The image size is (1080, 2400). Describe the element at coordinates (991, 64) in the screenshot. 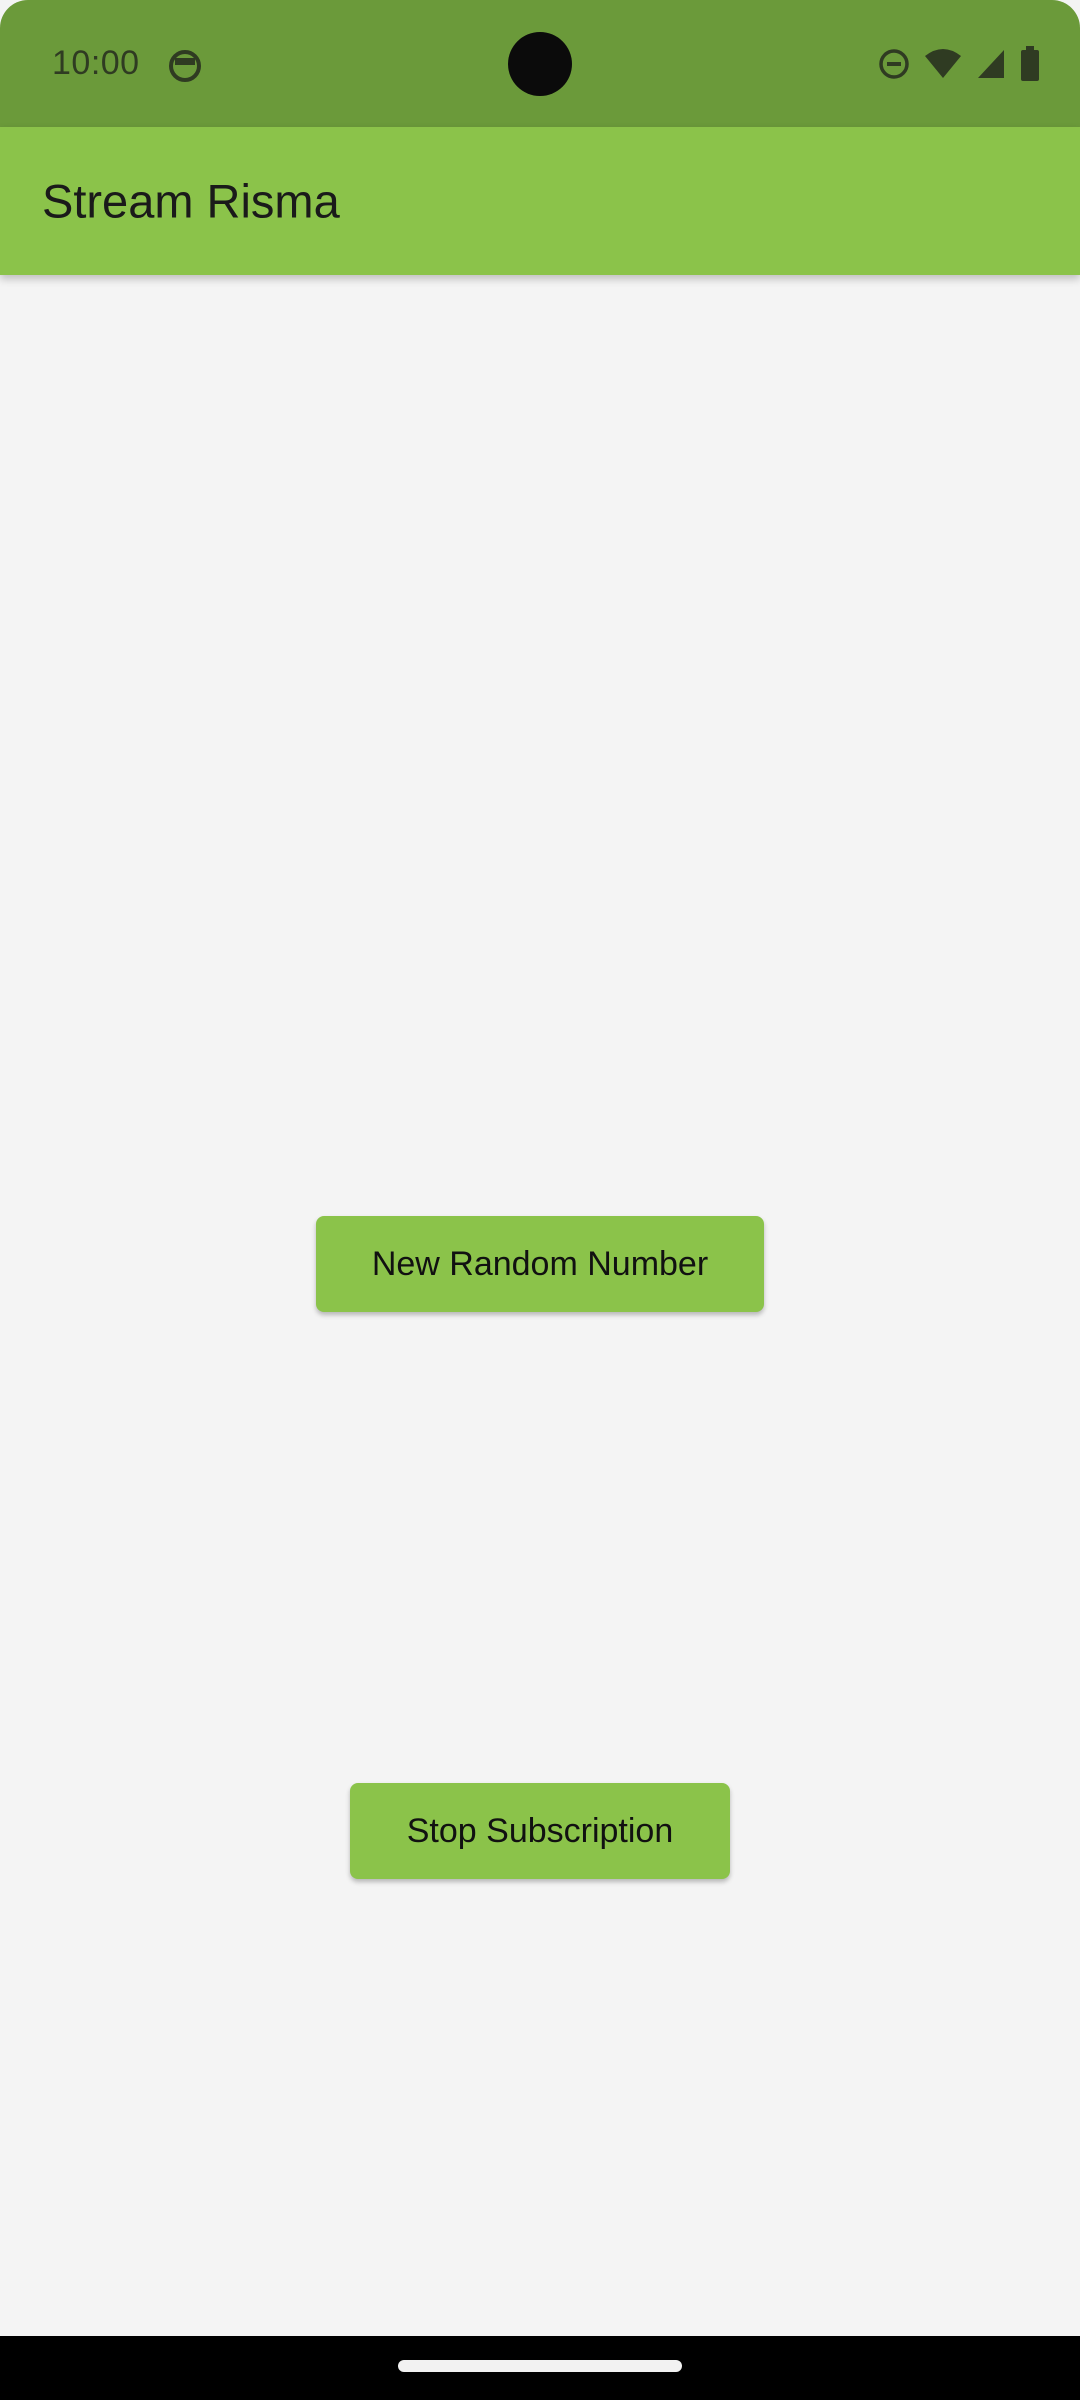

I see `cell-signal-icon` at that location.